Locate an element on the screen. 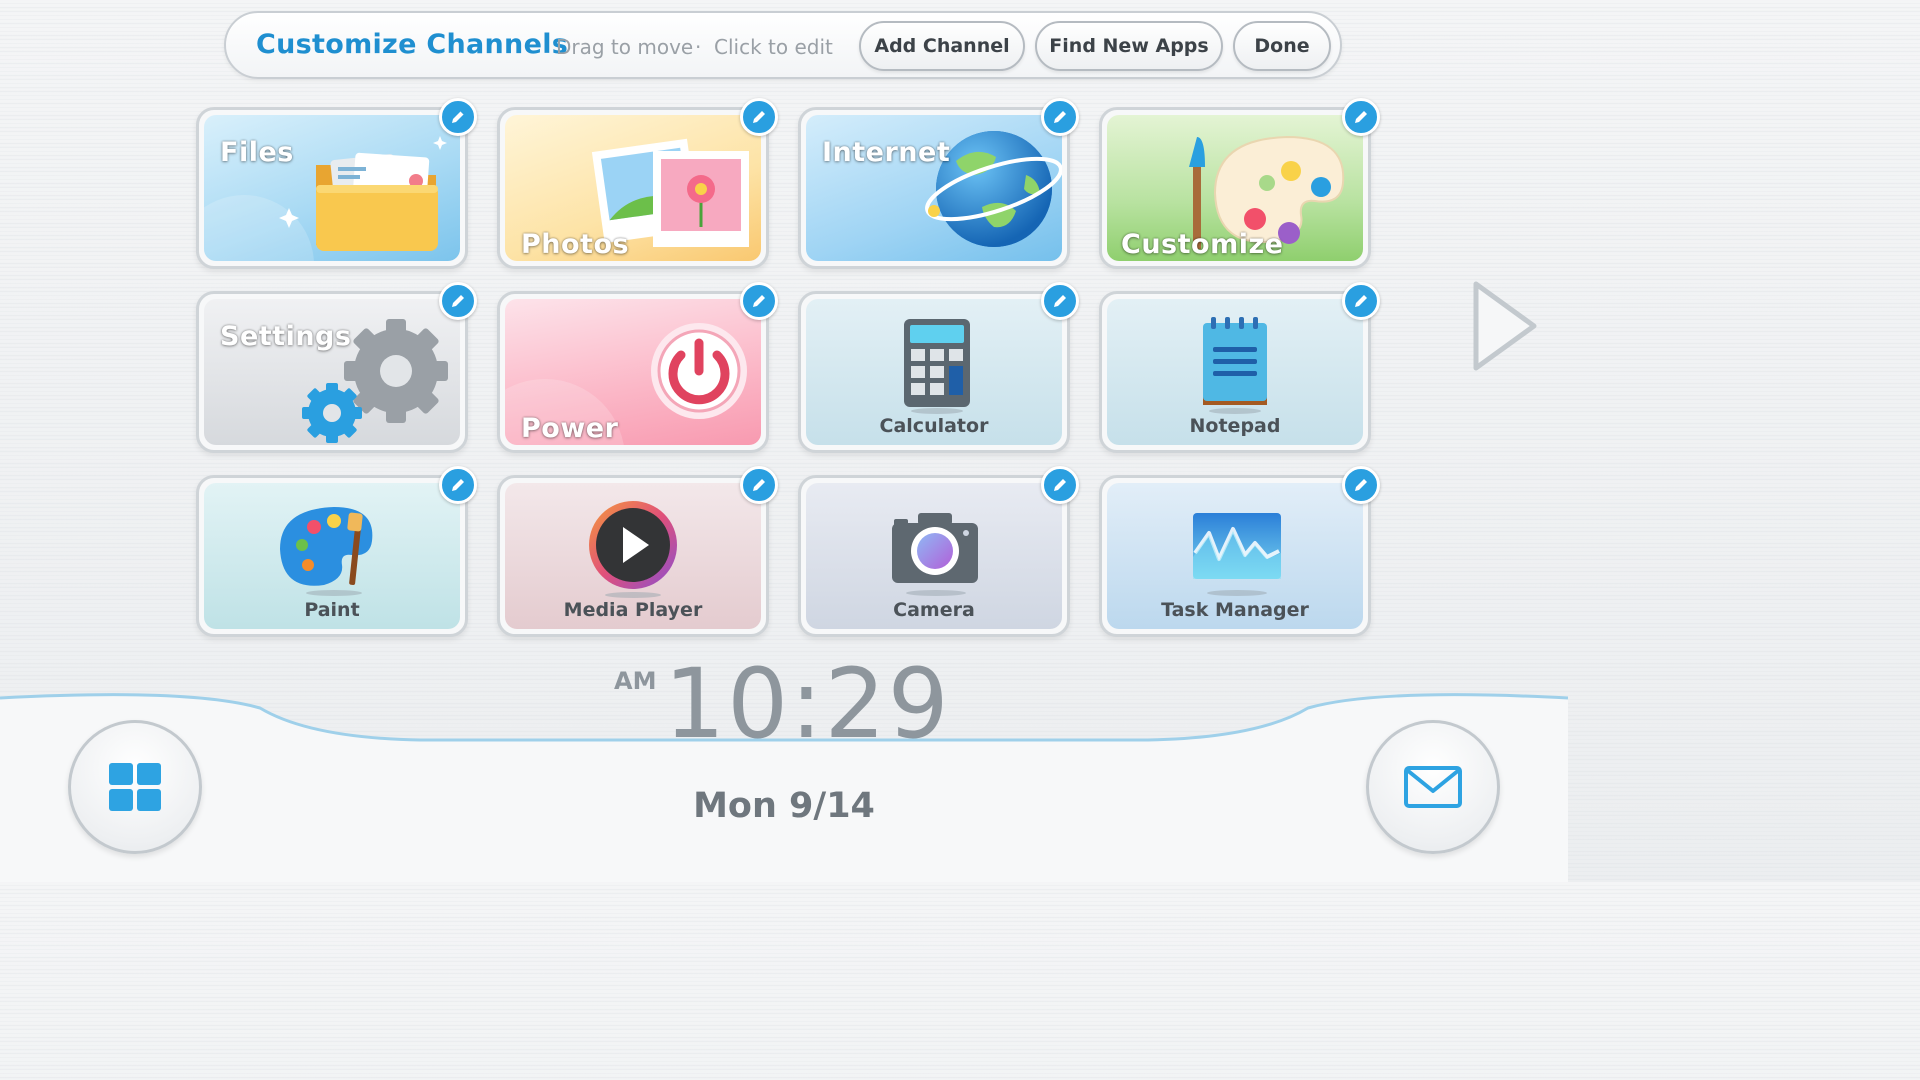  done-button: Done is located at coordinates (1282, 46).